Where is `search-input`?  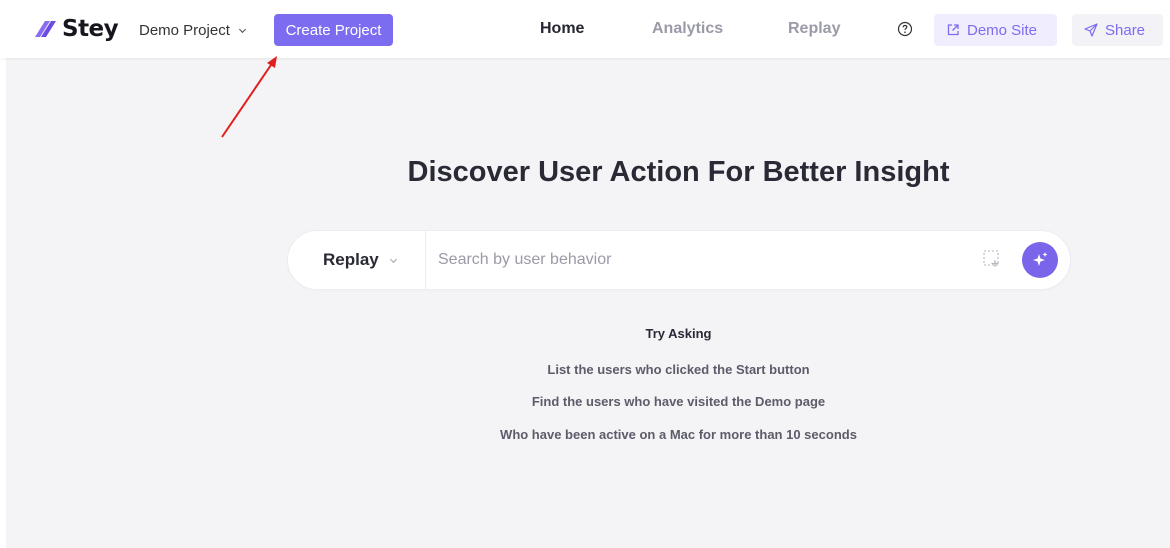 search-input is located at coordinates (698, 260).